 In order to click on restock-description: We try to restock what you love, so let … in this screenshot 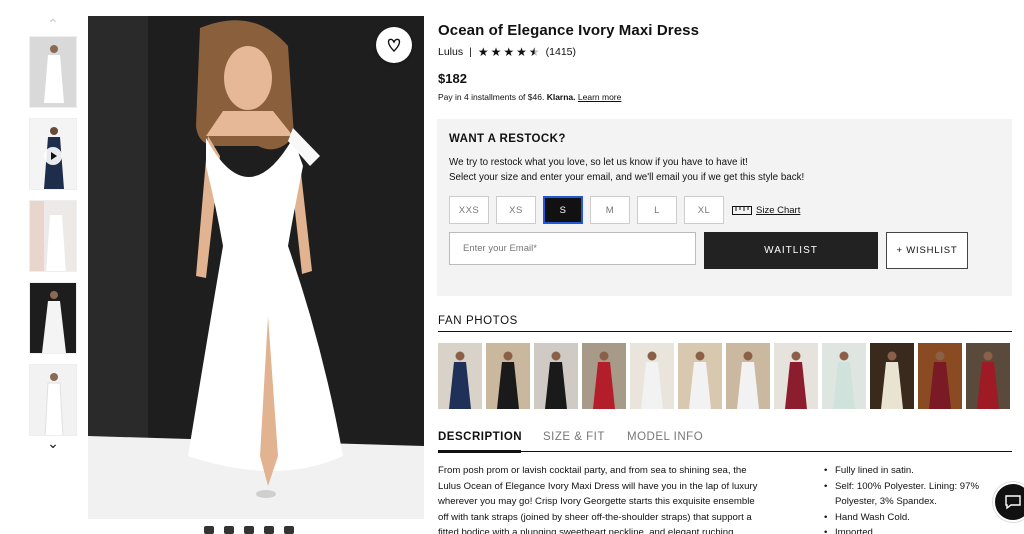, I will do `click(626, 170)`.